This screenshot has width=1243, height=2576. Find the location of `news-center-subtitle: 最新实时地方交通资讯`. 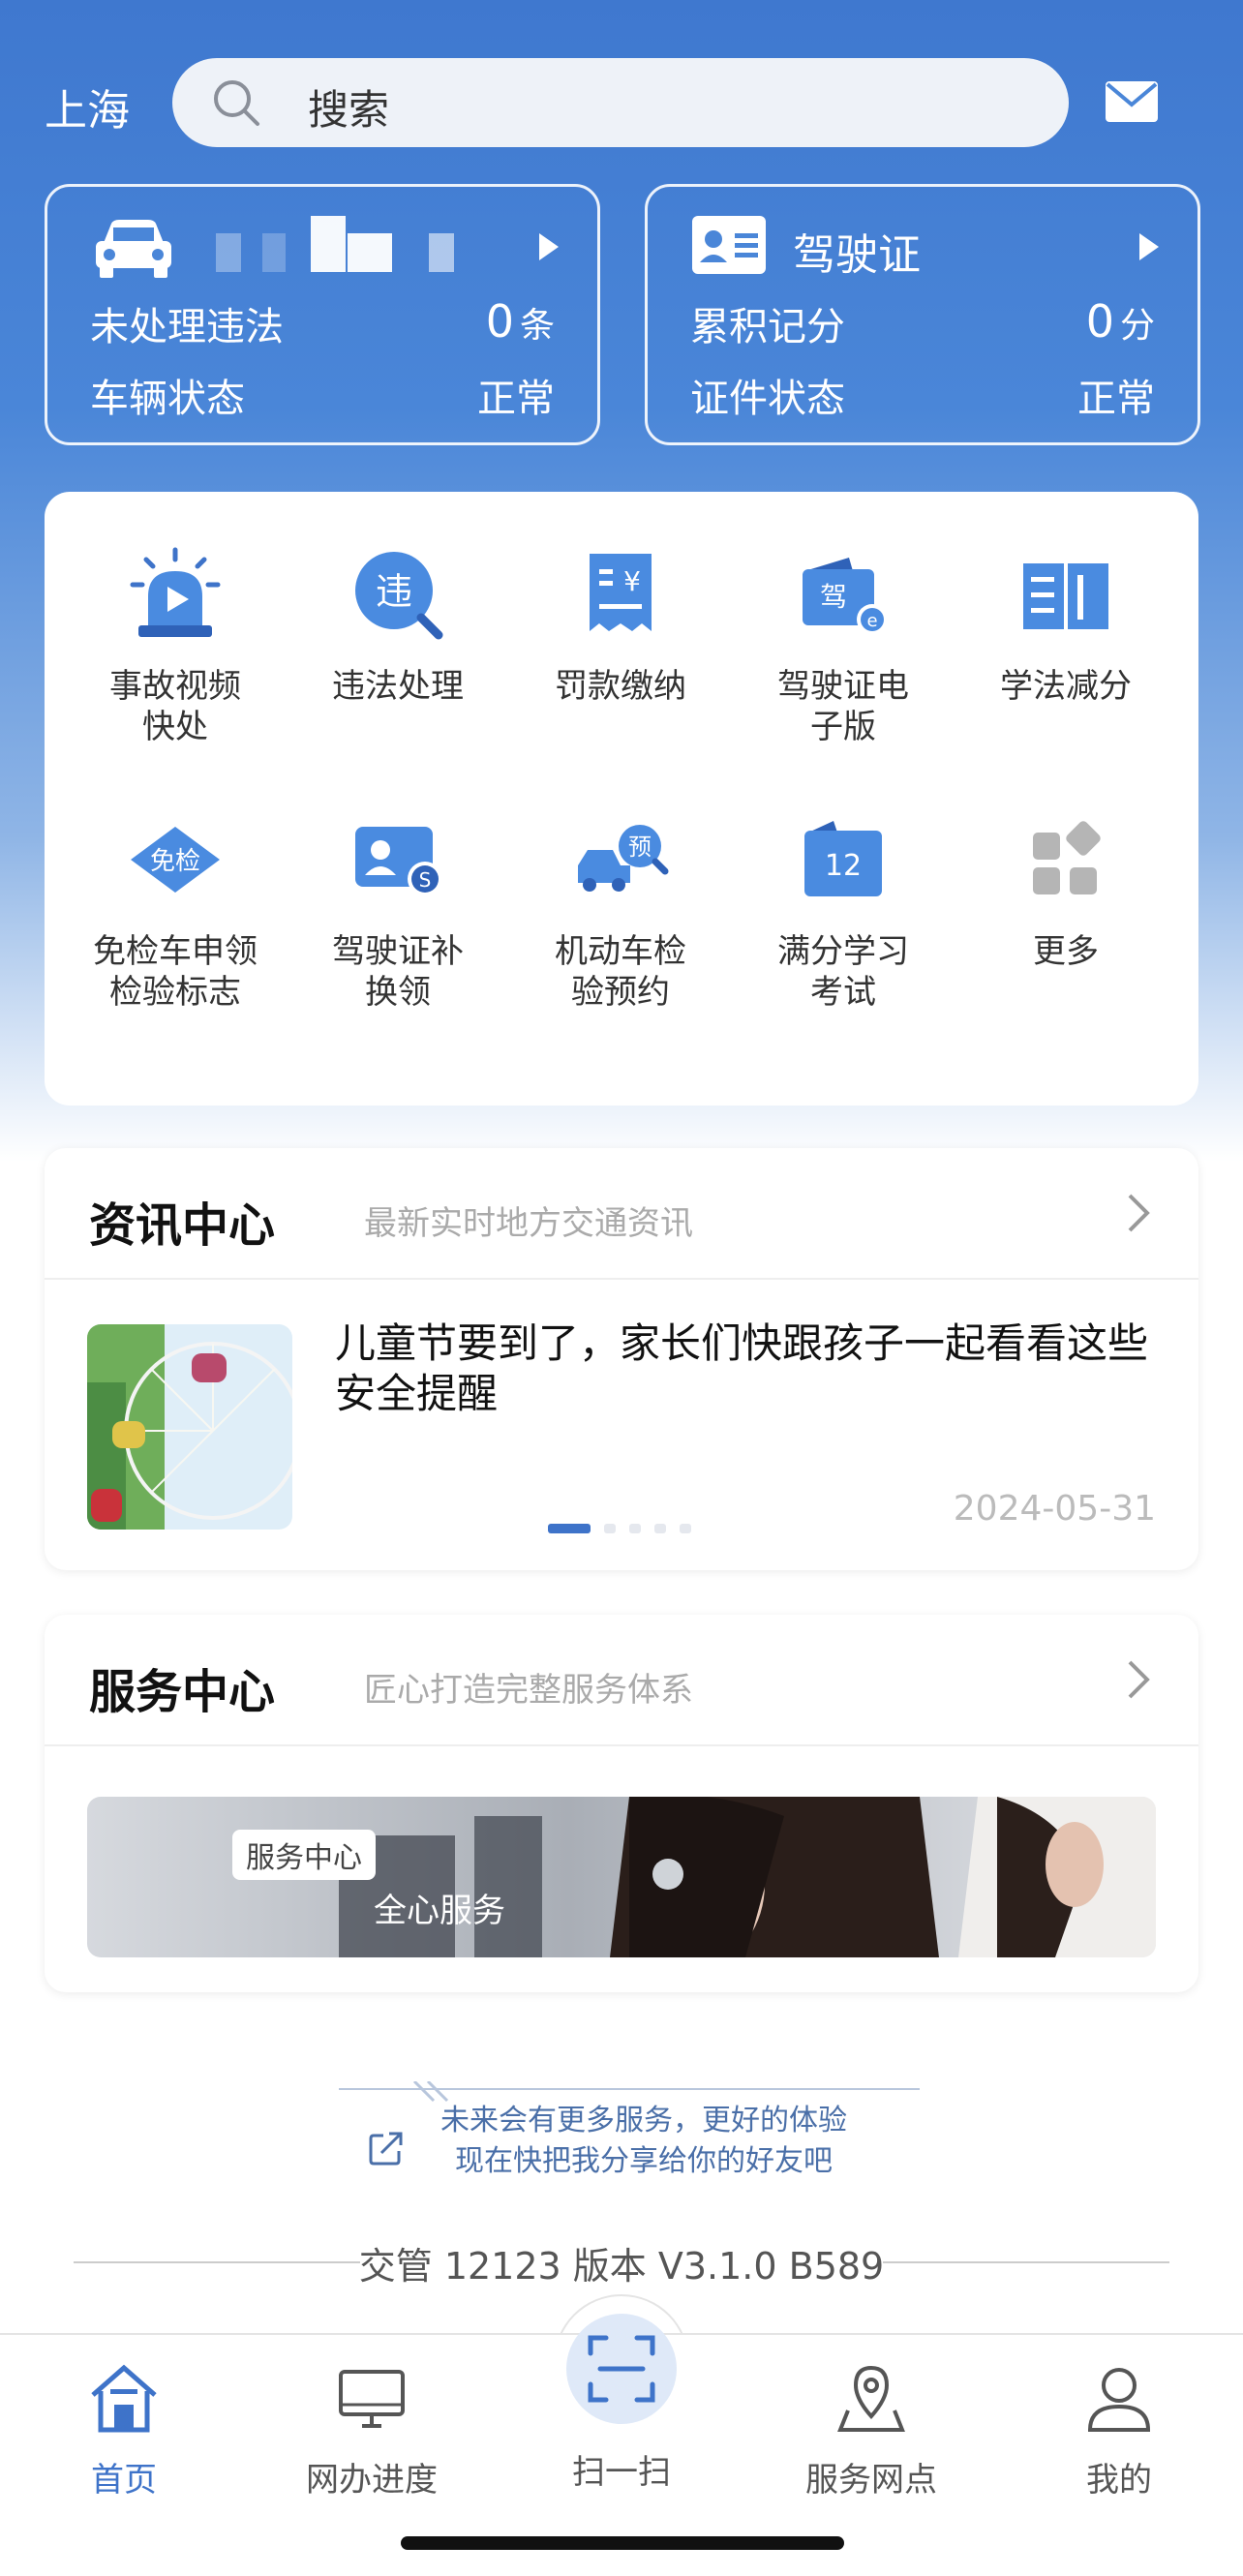

news-center-subtitle: 最新实时地方交通资讯 is located at coordinates (528, 1223).